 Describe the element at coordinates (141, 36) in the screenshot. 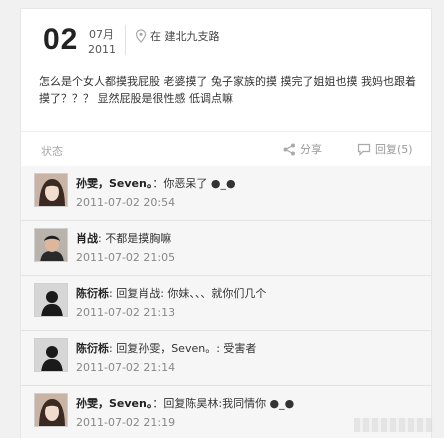

I see `location-pin-icon` at that location.